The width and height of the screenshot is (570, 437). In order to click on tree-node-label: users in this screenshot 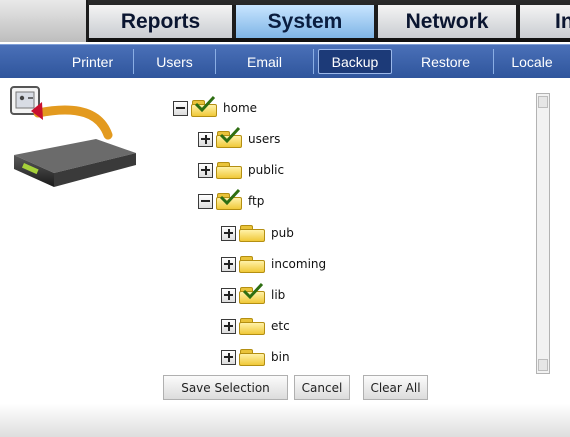, I will do `click(264, 139)`.